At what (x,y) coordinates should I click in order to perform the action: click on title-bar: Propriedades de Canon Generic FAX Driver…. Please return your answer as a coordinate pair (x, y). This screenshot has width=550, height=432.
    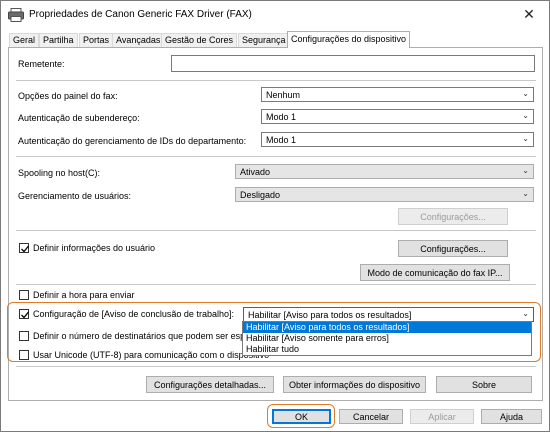
    Looking at the image, I should click on (275, 15).